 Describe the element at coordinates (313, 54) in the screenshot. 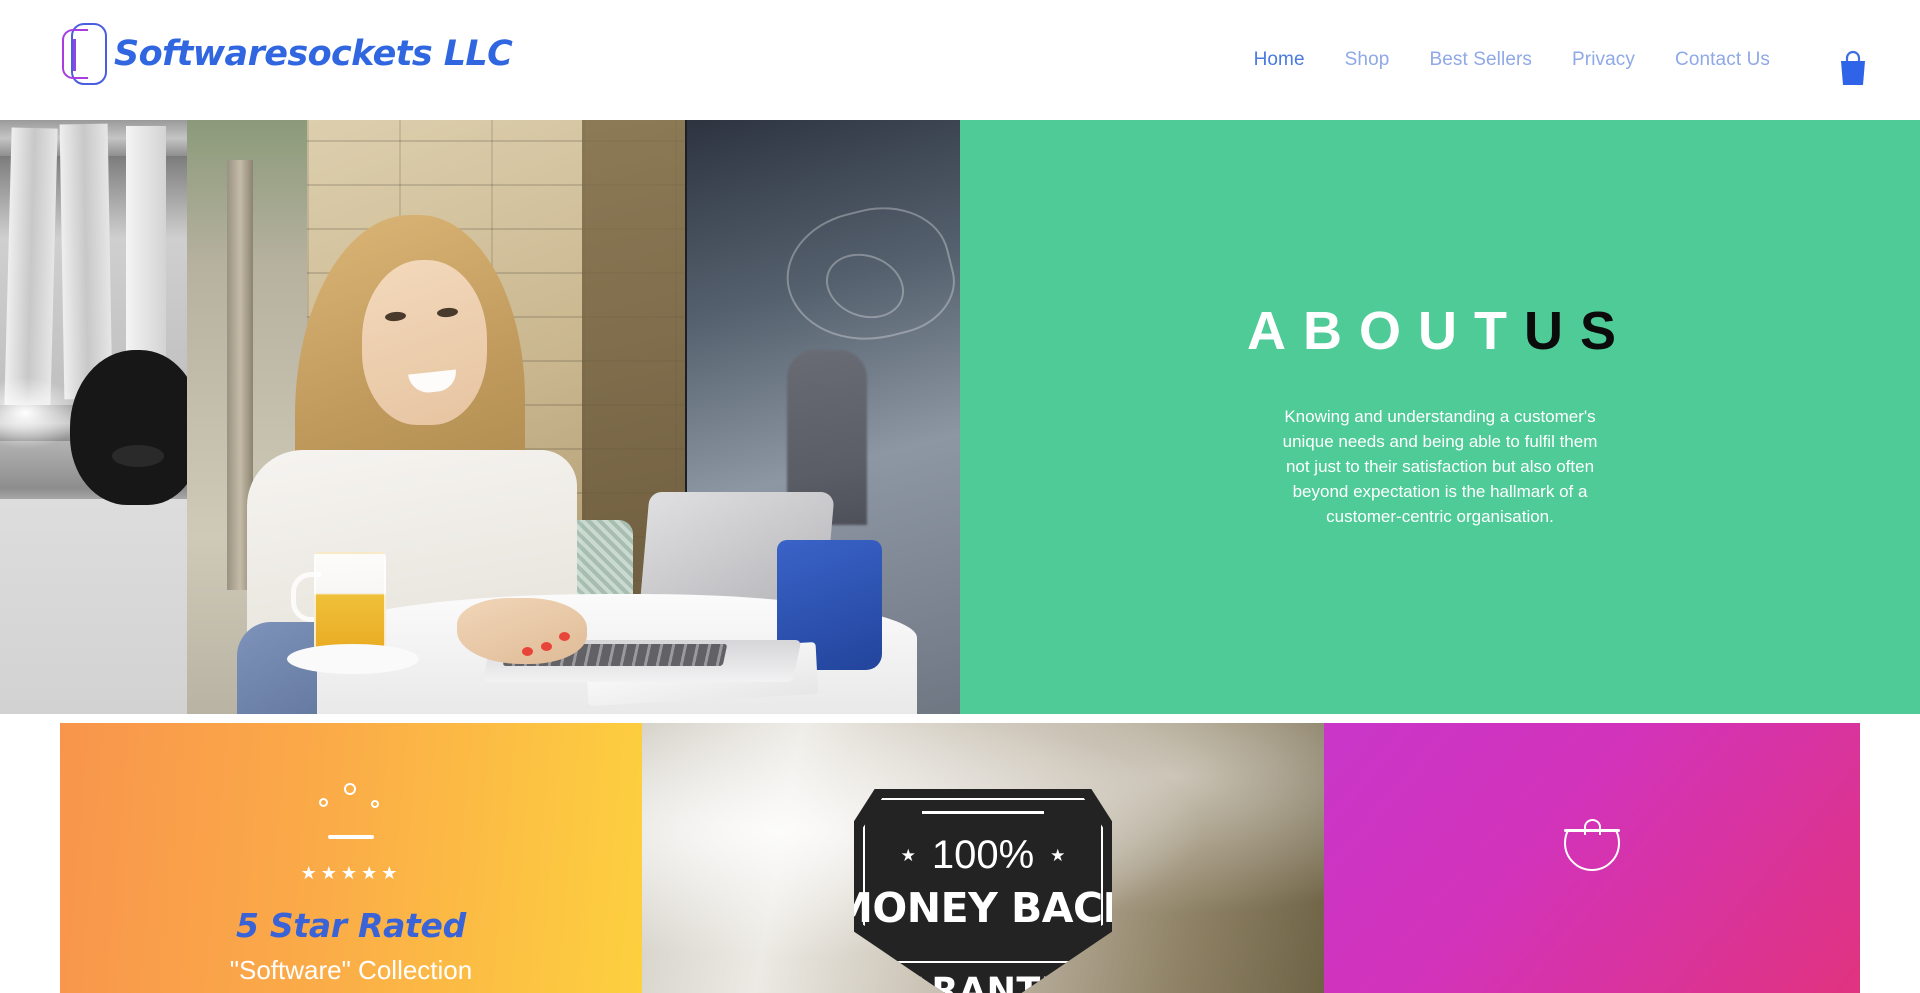

I see `logo-text: Softwaresockets LLC` at that location.